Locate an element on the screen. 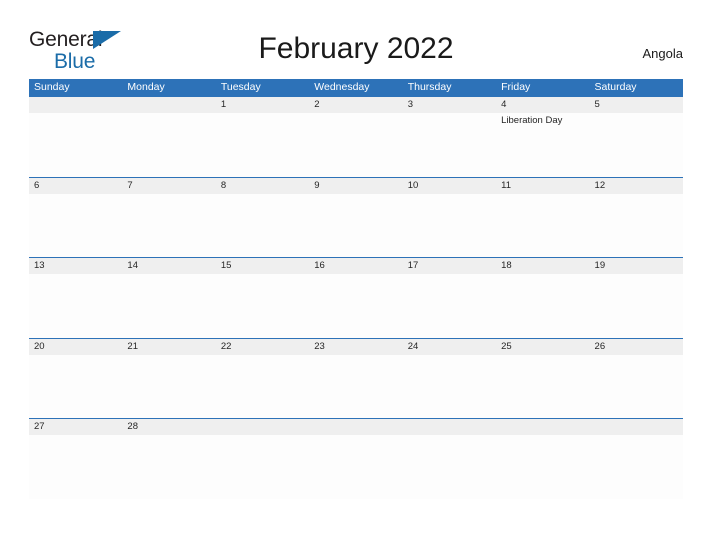  date-number-band: 6 7 8 9 10 11 12 is located at coordinates (356, 185).